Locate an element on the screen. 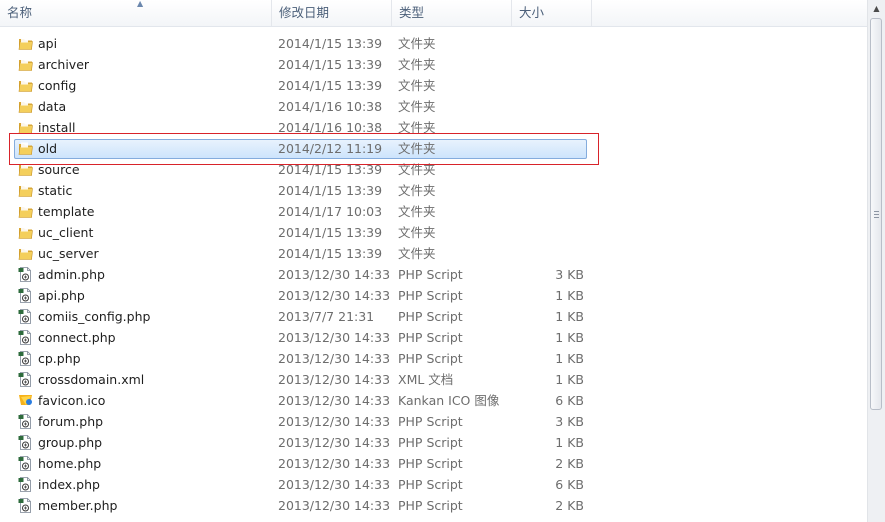  file-name: cp.php is located at coordinates (59, 358).